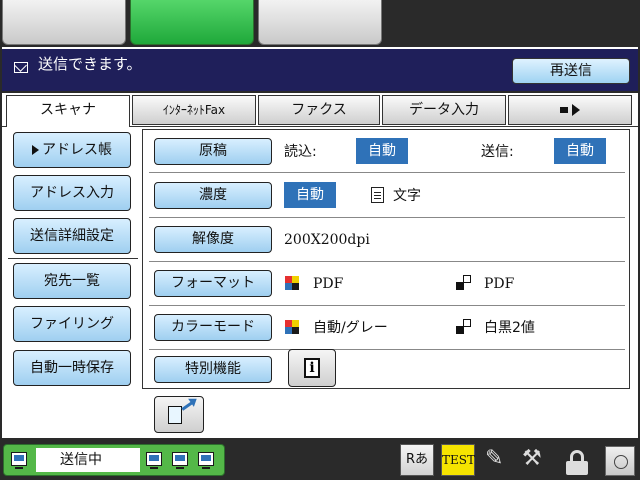 Image resolution: width=640 pixels, height=480 pixels. I want to click on resend-button: 再送信, so click(571, 71).